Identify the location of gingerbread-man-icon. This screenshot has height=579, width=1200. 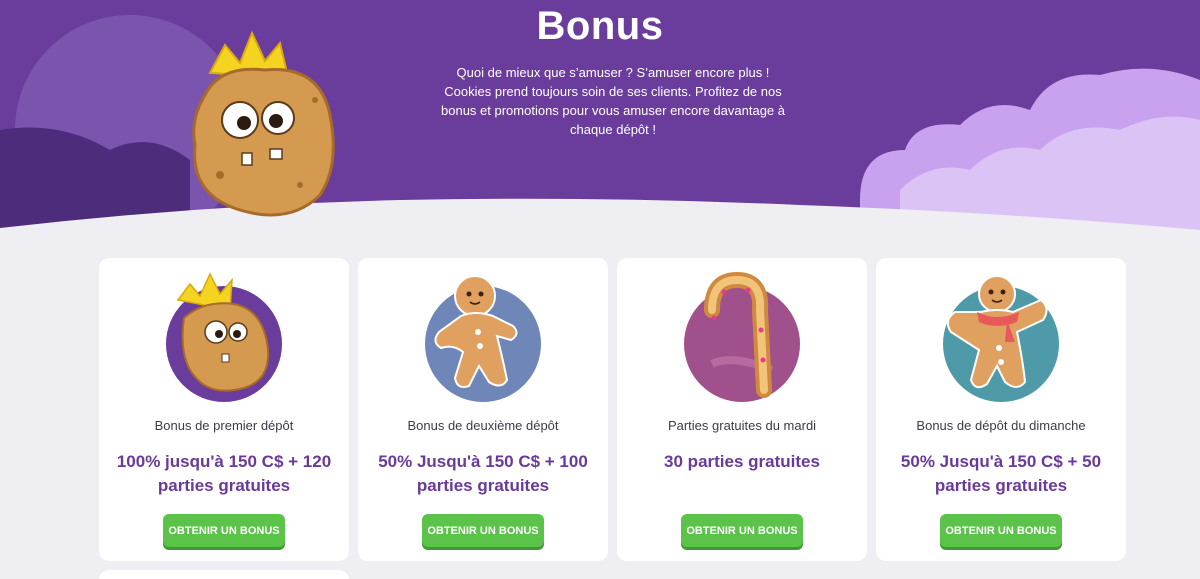
(483, 338).